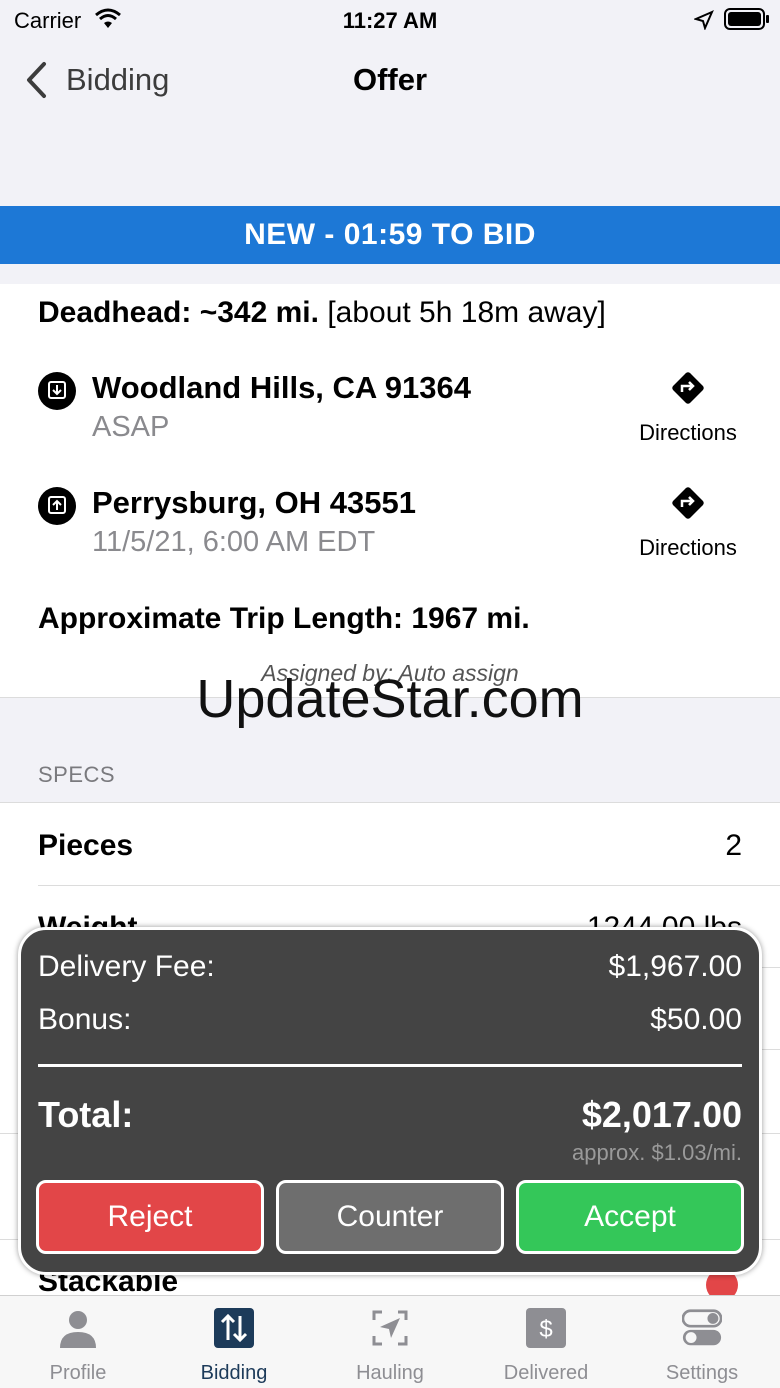  I want to click on tab-label: Delivered, so click(546, 1373).